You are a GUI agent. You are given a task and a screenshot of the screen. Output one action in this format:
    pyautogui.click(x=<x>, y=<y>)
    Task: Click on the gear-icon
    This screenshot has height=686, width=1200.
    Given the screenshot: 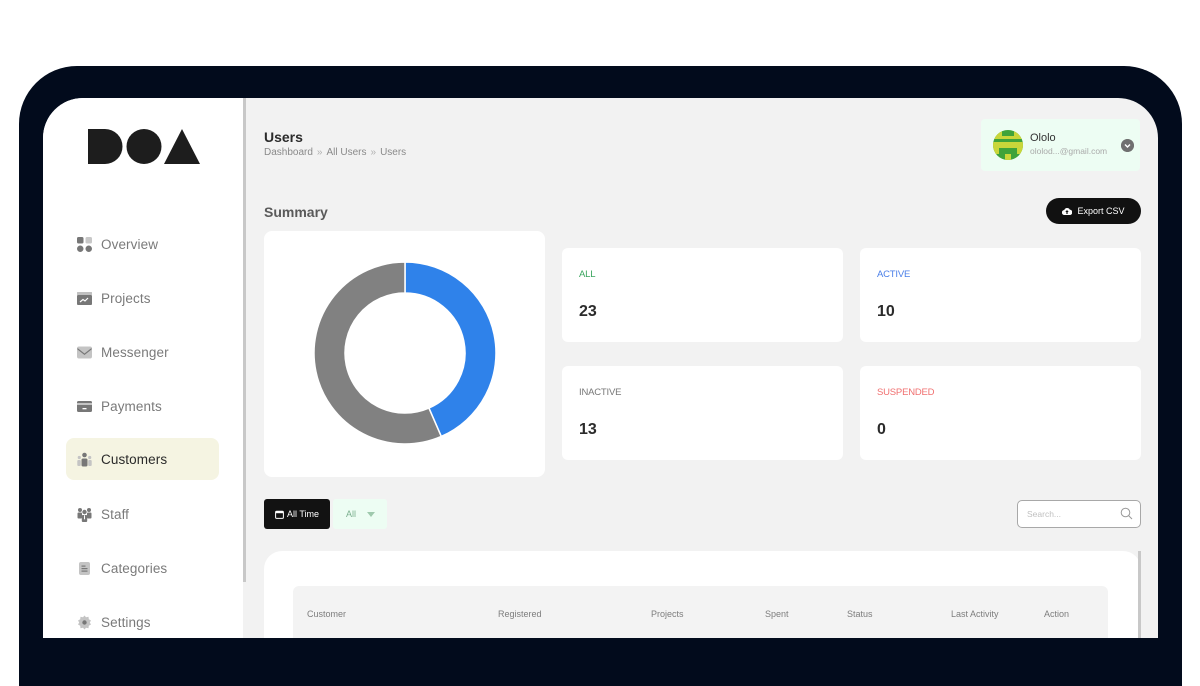 What is the action you would take?
    pyautogui.click(x=84, y=622)
    